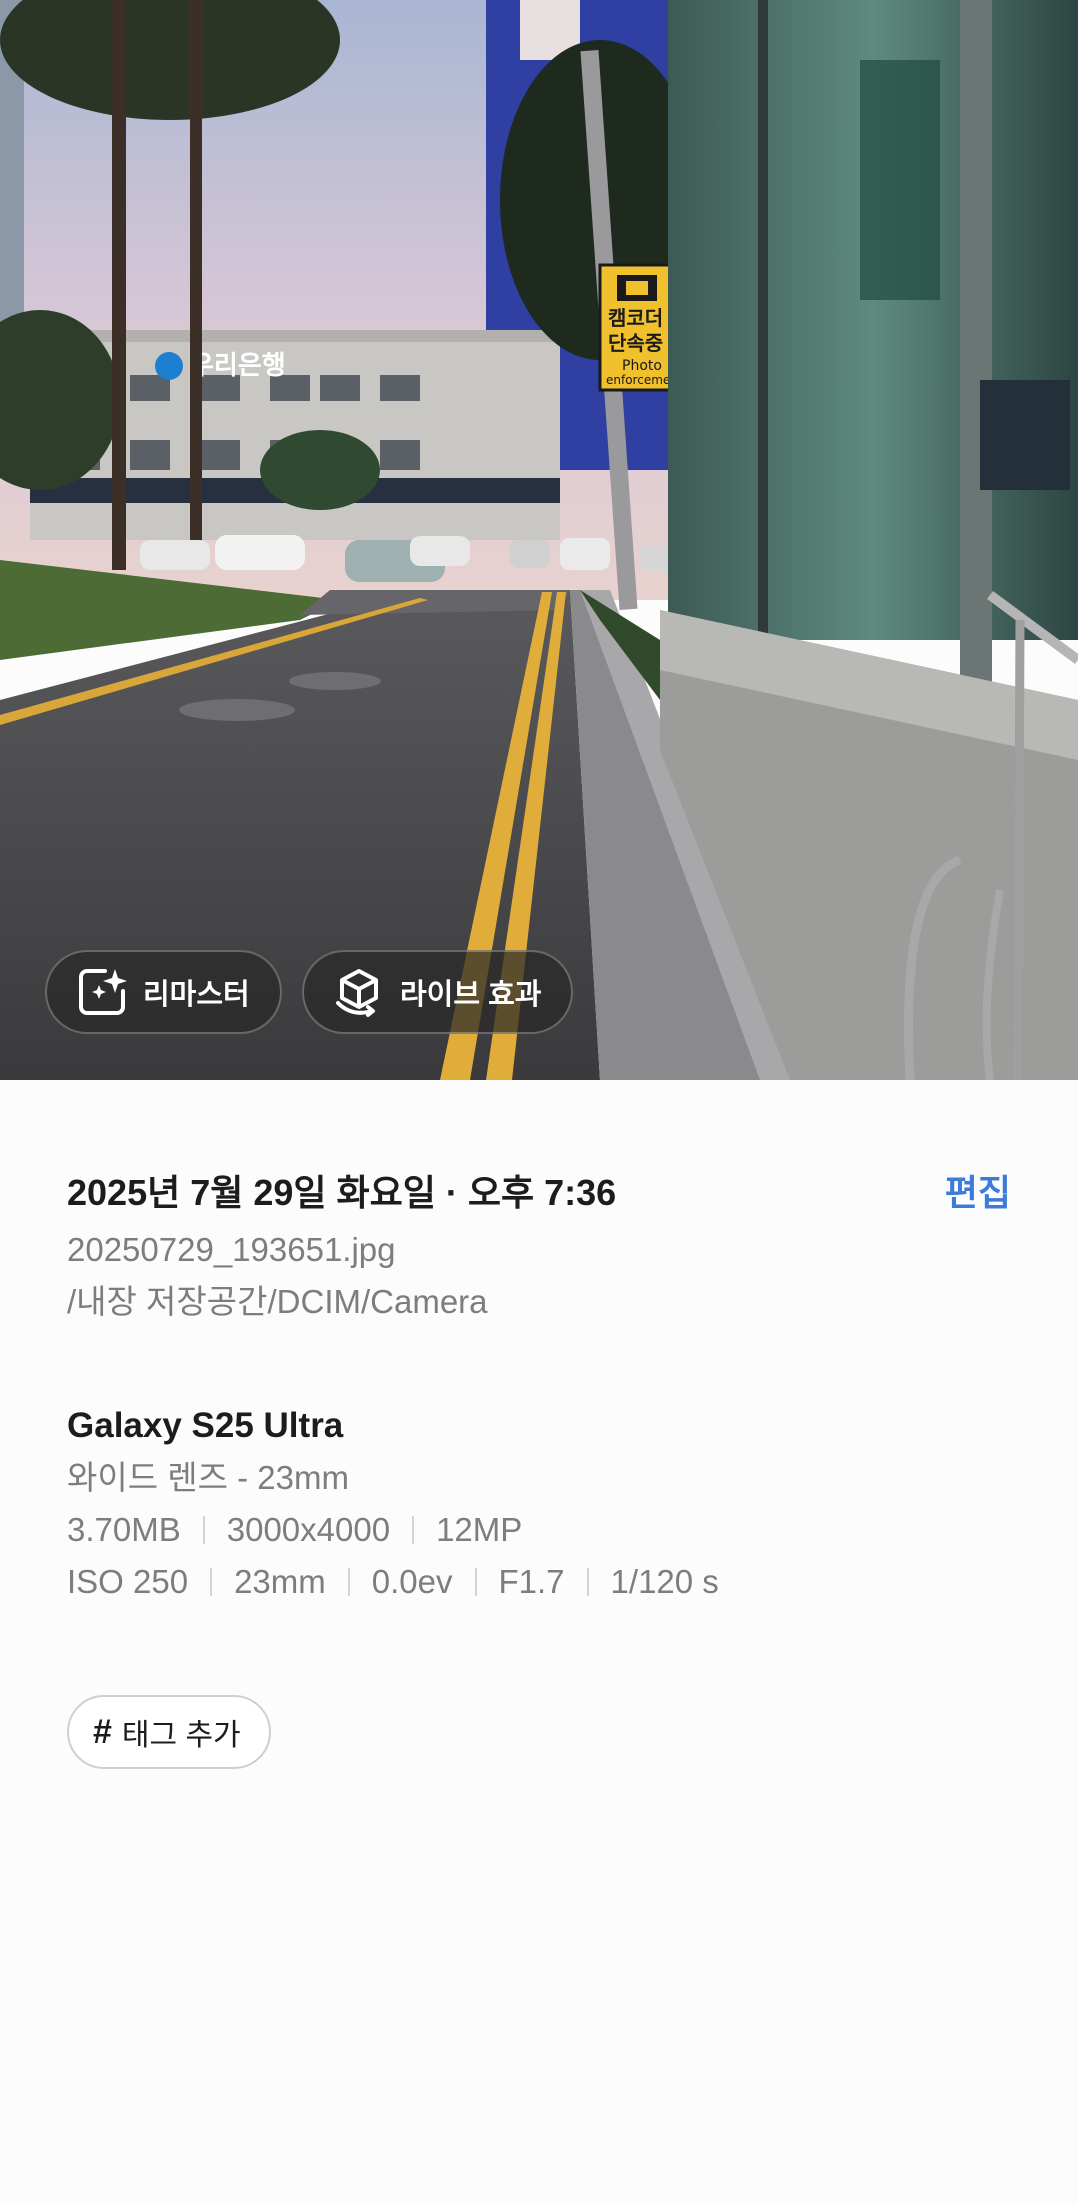 This screenshot has height=2205, width=1078. Describe the element at coordinates (635, 318) in the screenshot. I see `sign-text-1: 캠코더` at that location.